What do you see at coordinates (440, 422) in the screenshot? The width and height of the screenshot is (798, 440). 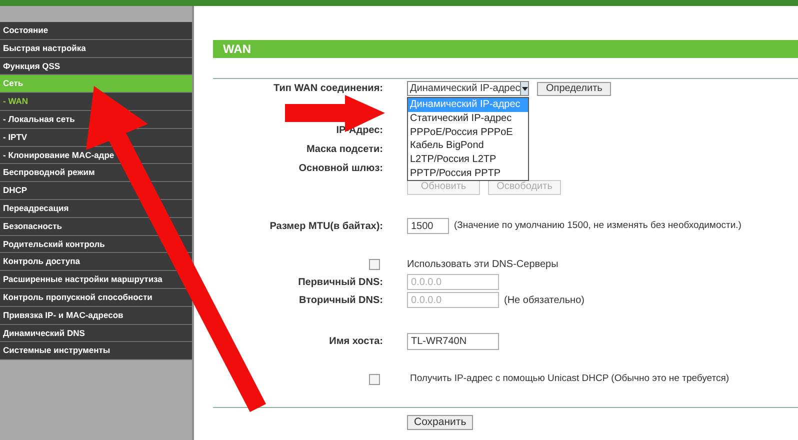 I see `save-button: Сохранить` at bounding box center [440, 422].